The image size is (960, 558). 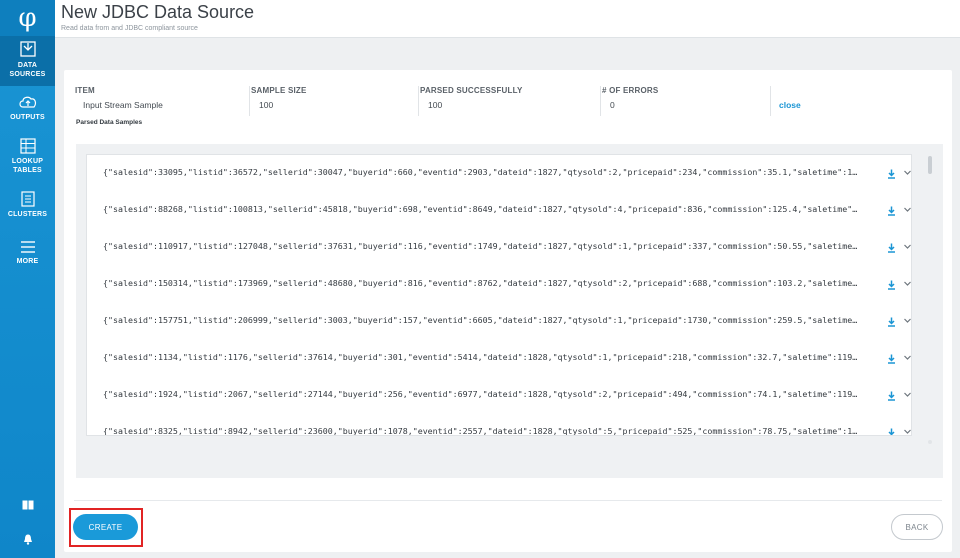 I want to click on errors-value: 0, so click(x=612, y=105).